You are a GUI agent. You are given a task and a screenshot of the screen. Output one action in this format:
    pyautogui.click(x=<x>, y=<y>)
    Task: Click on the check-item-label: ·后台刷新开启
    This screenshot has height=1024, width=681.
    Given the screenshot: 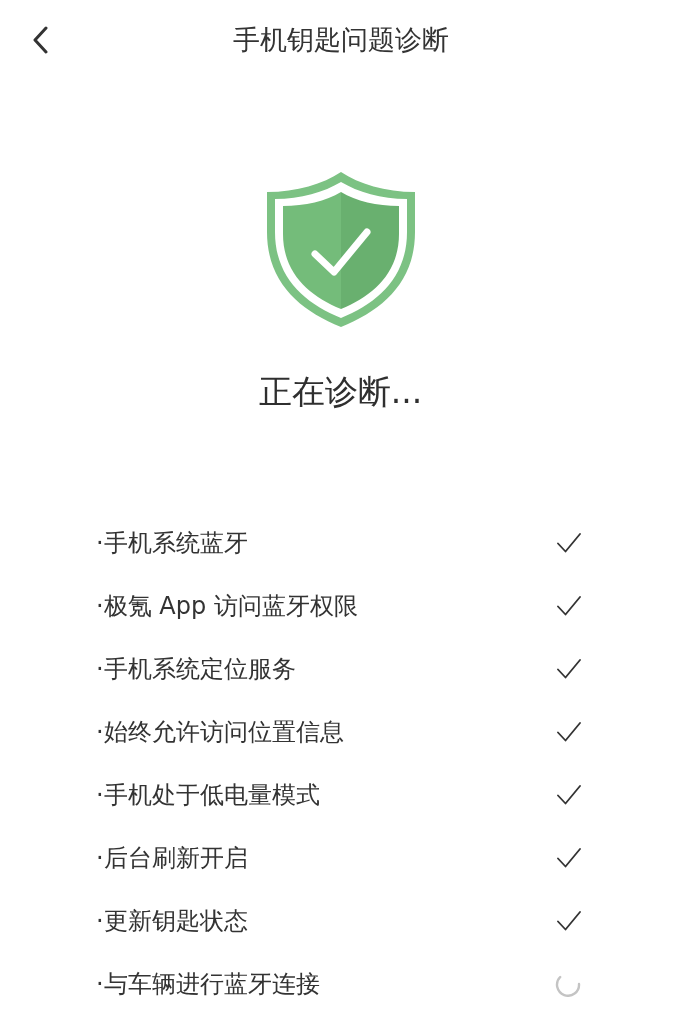 What is the action you would take?
    pyautogui.click(x=172, y=858)
    